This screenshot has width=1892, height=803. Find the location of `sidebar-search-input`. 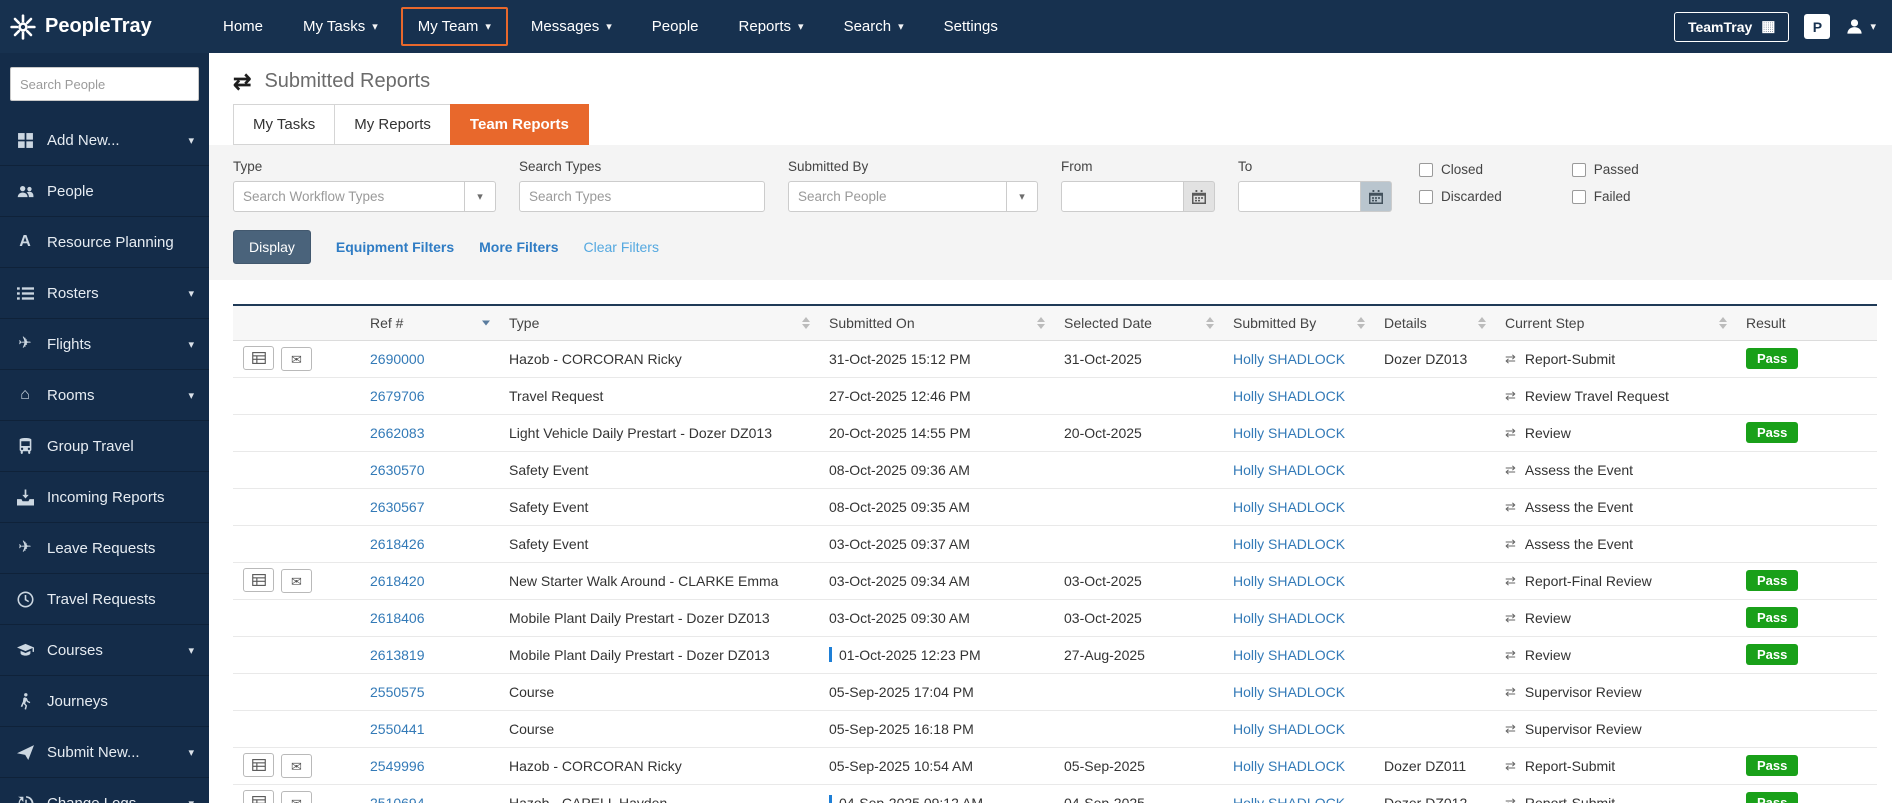

sidebar-search-input is located at coordinates (104, 84).